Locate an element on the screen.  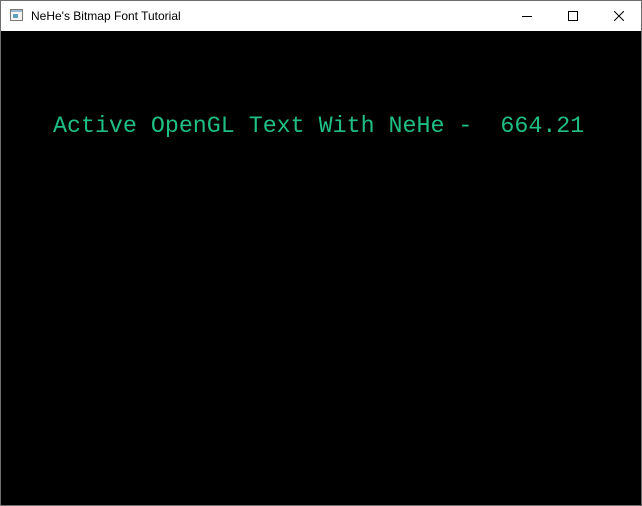
close-icon is located at coordinates (619, 16).